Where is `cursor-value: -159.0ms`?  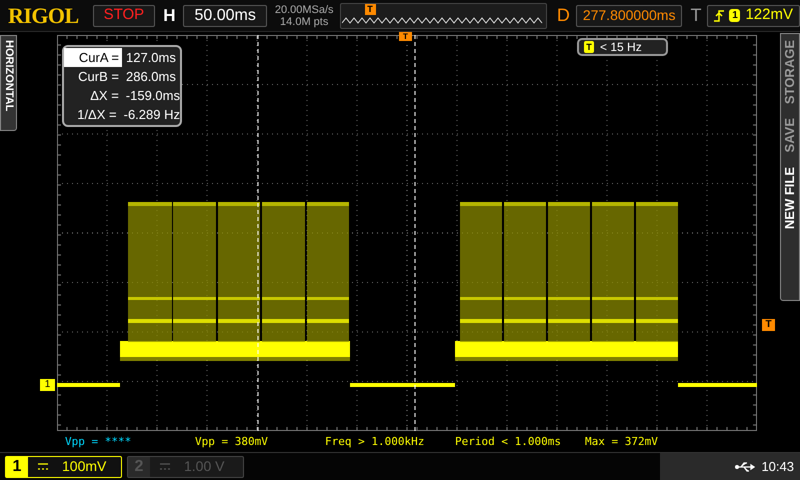 cursor-value: -159.0ms is located at coordinates (153, 95).